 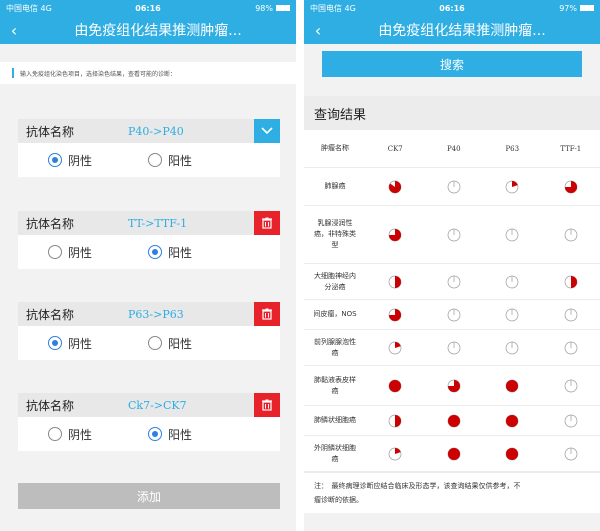 I want to click on tumor-name: 间皮瘤，NOS, so click(x=335, y=314).